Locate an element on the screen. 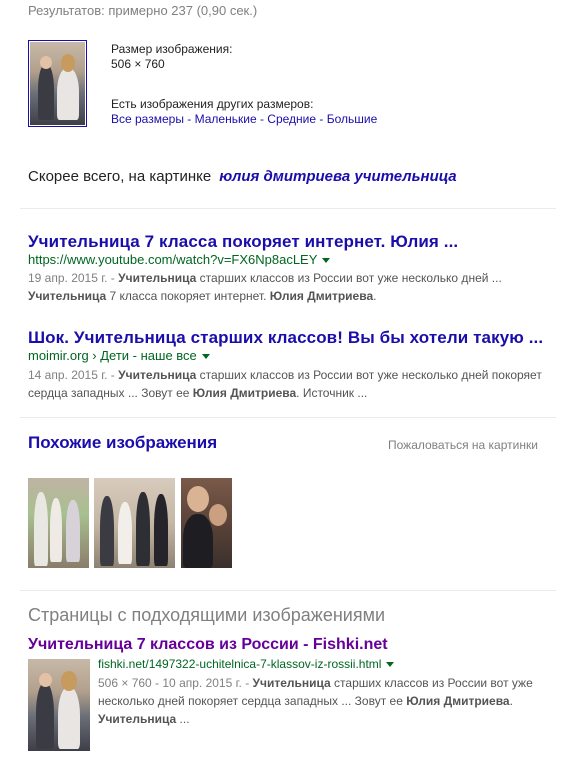  matching-pages-heading: Страницы с подходящими изображениями is located at coordinates (207, 615).